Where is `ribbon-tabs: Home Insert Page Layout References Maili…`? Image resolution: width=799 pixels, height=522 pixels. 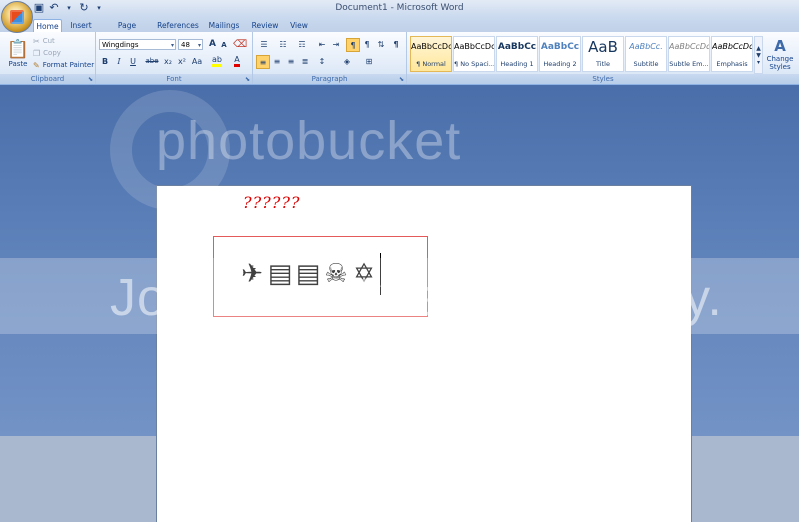 ribbon-tabs: Home Insert Page Layout References Maili… is located at coordinates (399, 30).